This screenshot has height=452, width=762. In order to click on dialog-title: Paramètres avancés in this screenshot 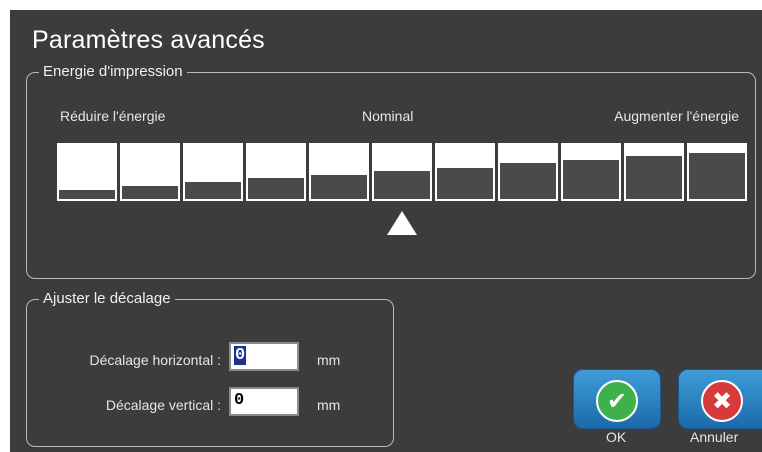, I will do `click(148, 40)`.